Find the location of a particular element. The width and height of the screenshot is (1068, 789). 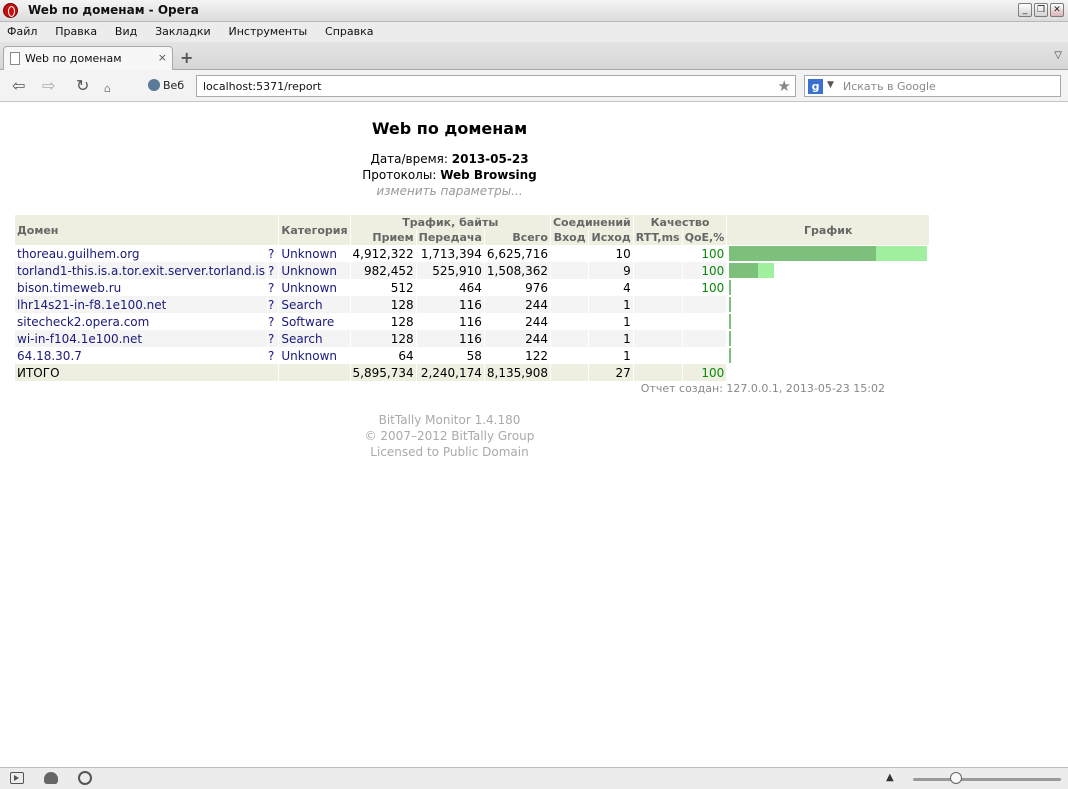

web-button: Веб is located at coordinates (166, 85).